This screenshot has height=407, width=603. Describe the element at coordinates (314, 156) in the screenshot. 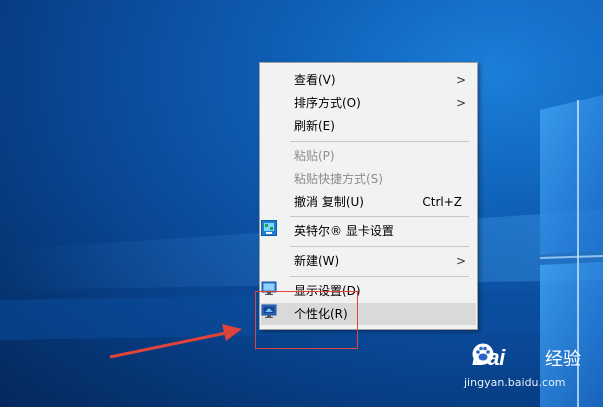

I see `menu-item-label: 粘贴(P)` at that location.